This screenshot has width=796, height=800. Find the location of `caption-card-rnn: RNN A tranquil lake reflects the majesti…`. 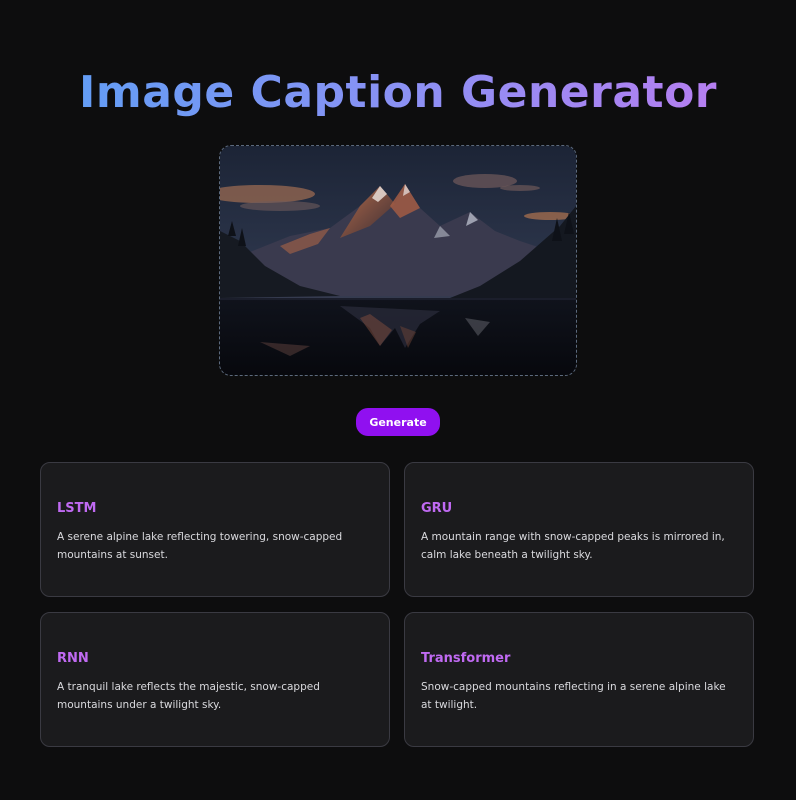

caption-card-rnn: RNN A tranquil lake reflects the majesti… is located at coordinates (215, 679).